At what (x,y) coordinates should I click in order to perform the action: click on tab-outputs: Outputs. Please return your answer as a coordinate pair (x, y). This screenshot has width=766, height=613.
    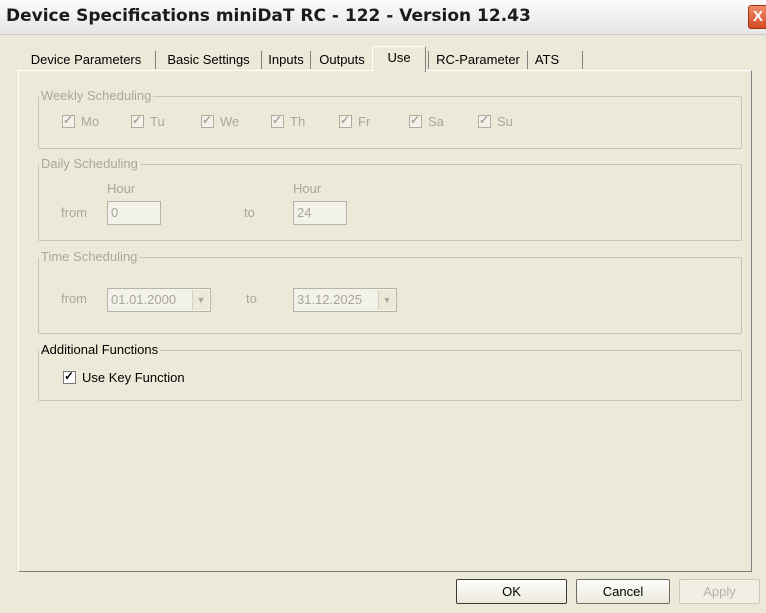
    Looking at the image, I should click on (342, 59).